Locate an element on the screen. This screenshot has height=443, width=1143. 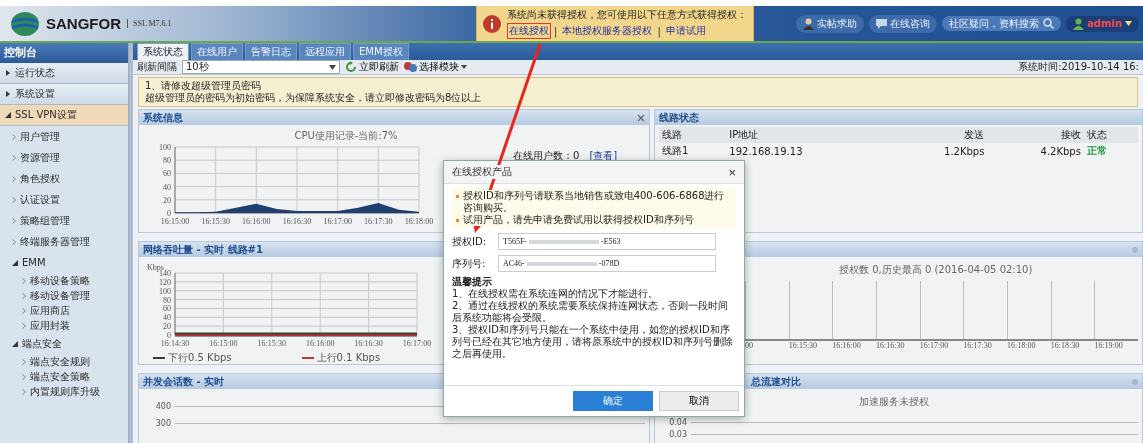
tip-text: 1、在线授权需在系统连网的情况下才能进行。 is located at coordinates (556, 294).